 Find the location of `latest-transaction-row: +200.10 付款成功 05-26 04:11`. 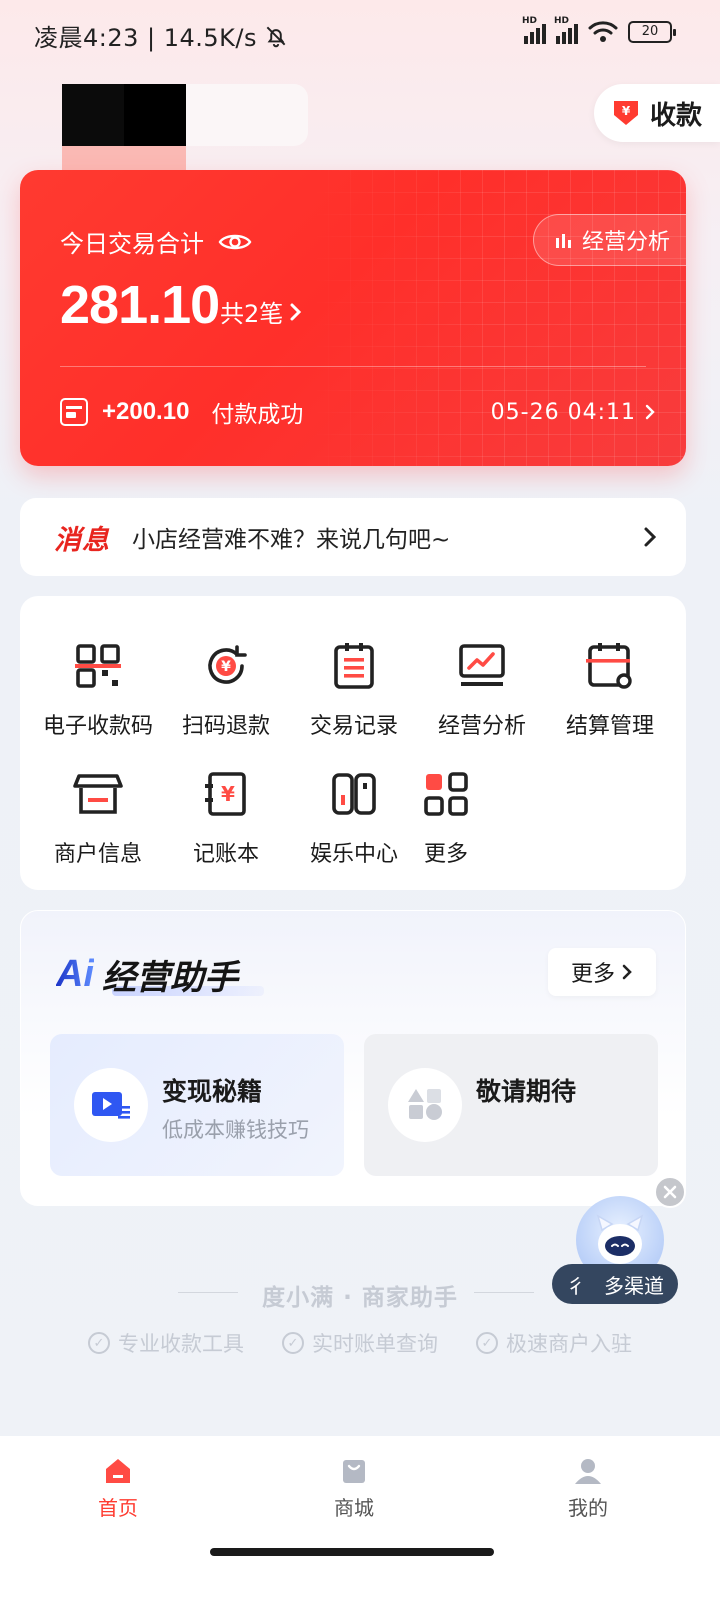

latest-transaction-row: +200.10 付款成功 05-26 04:11 is located at coordinates (358, 412).